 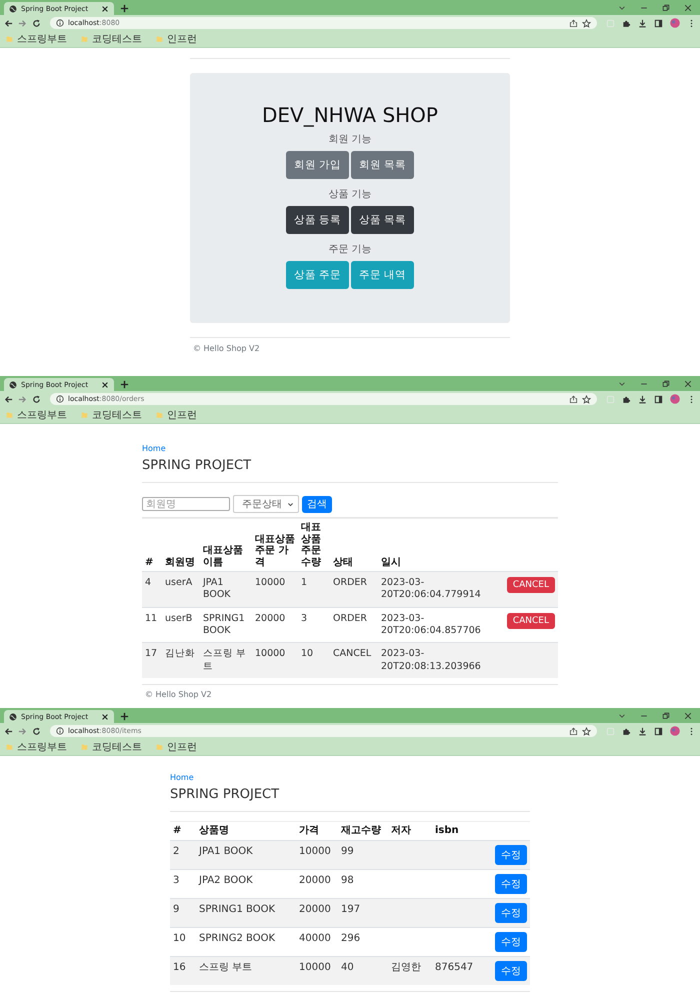 What do you see at coordinates (350, 249) in the screenshot?
I see `section-label: 주문 기능` at bounding box center [350, 249].